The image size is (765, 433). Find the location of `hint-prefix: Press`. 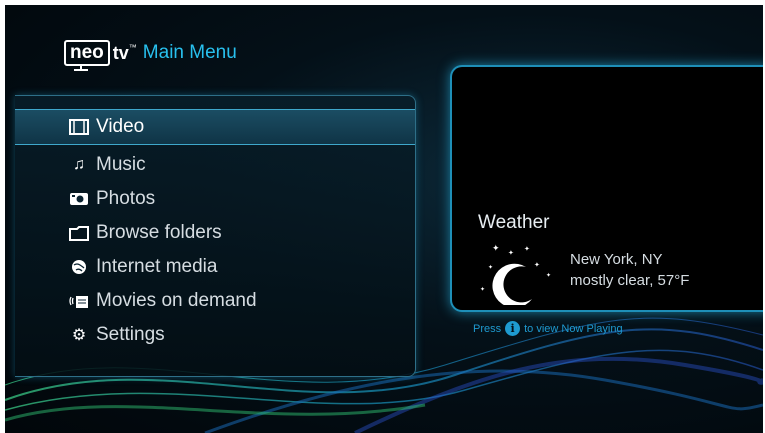

hint-prefix: Press is located at coordinates (487, 328).